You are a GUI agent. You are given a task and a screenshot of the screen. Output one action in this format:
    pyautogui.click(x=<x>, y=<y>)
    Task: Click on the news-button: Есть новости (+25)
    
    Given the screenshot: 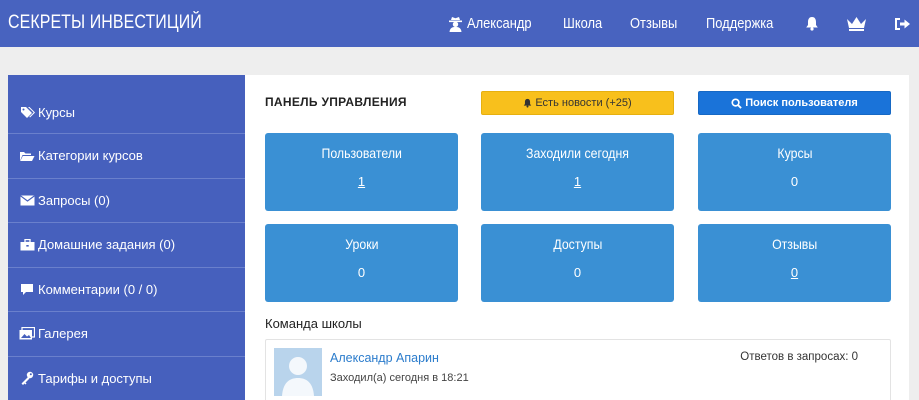 What is the action you would take?
    pyautogui.click(x=577, y=103)
    